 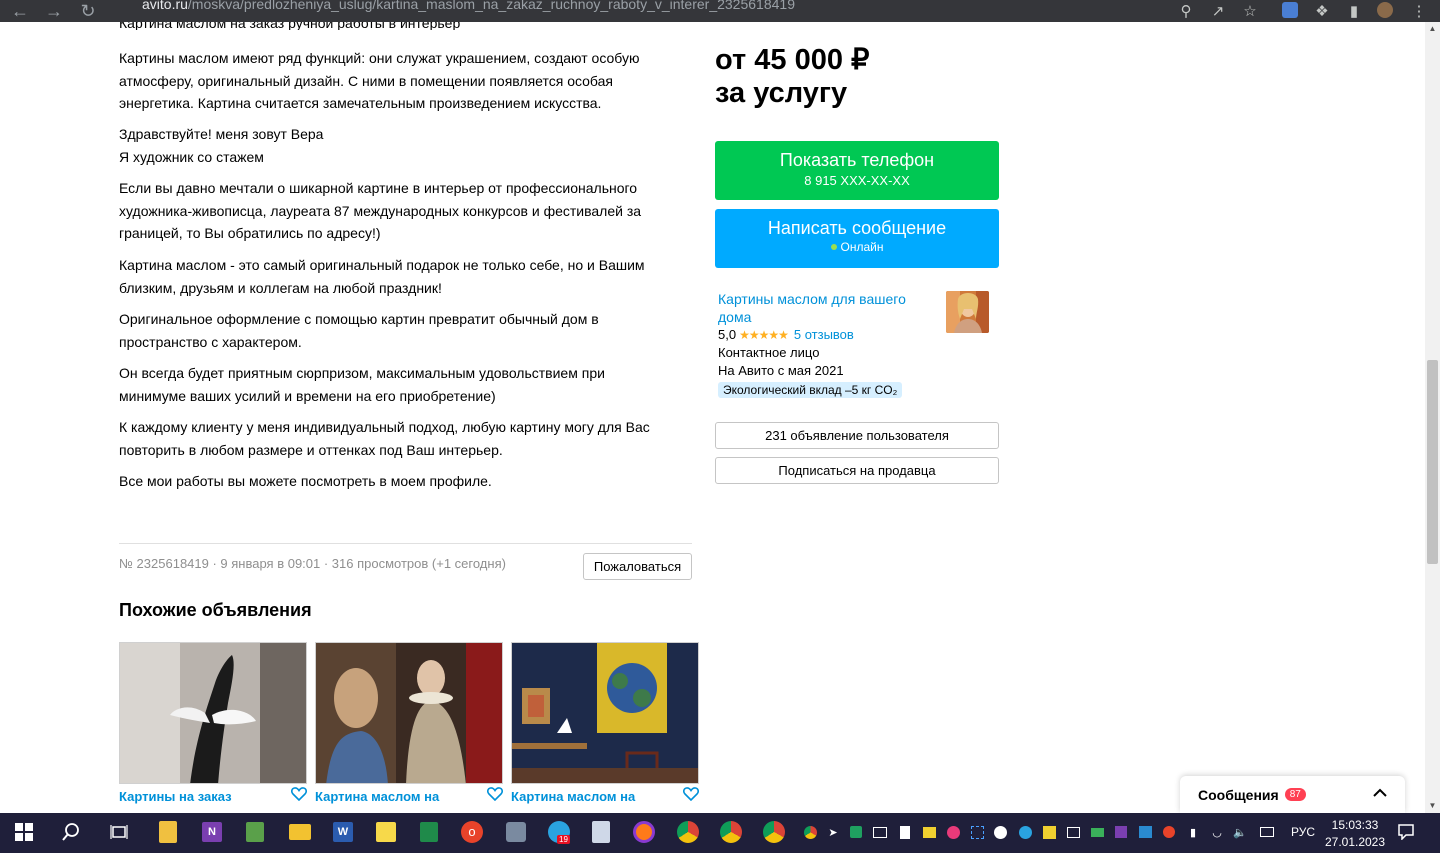 I want to click on chrome-profile-2-icon, so click(x=774, y=832).